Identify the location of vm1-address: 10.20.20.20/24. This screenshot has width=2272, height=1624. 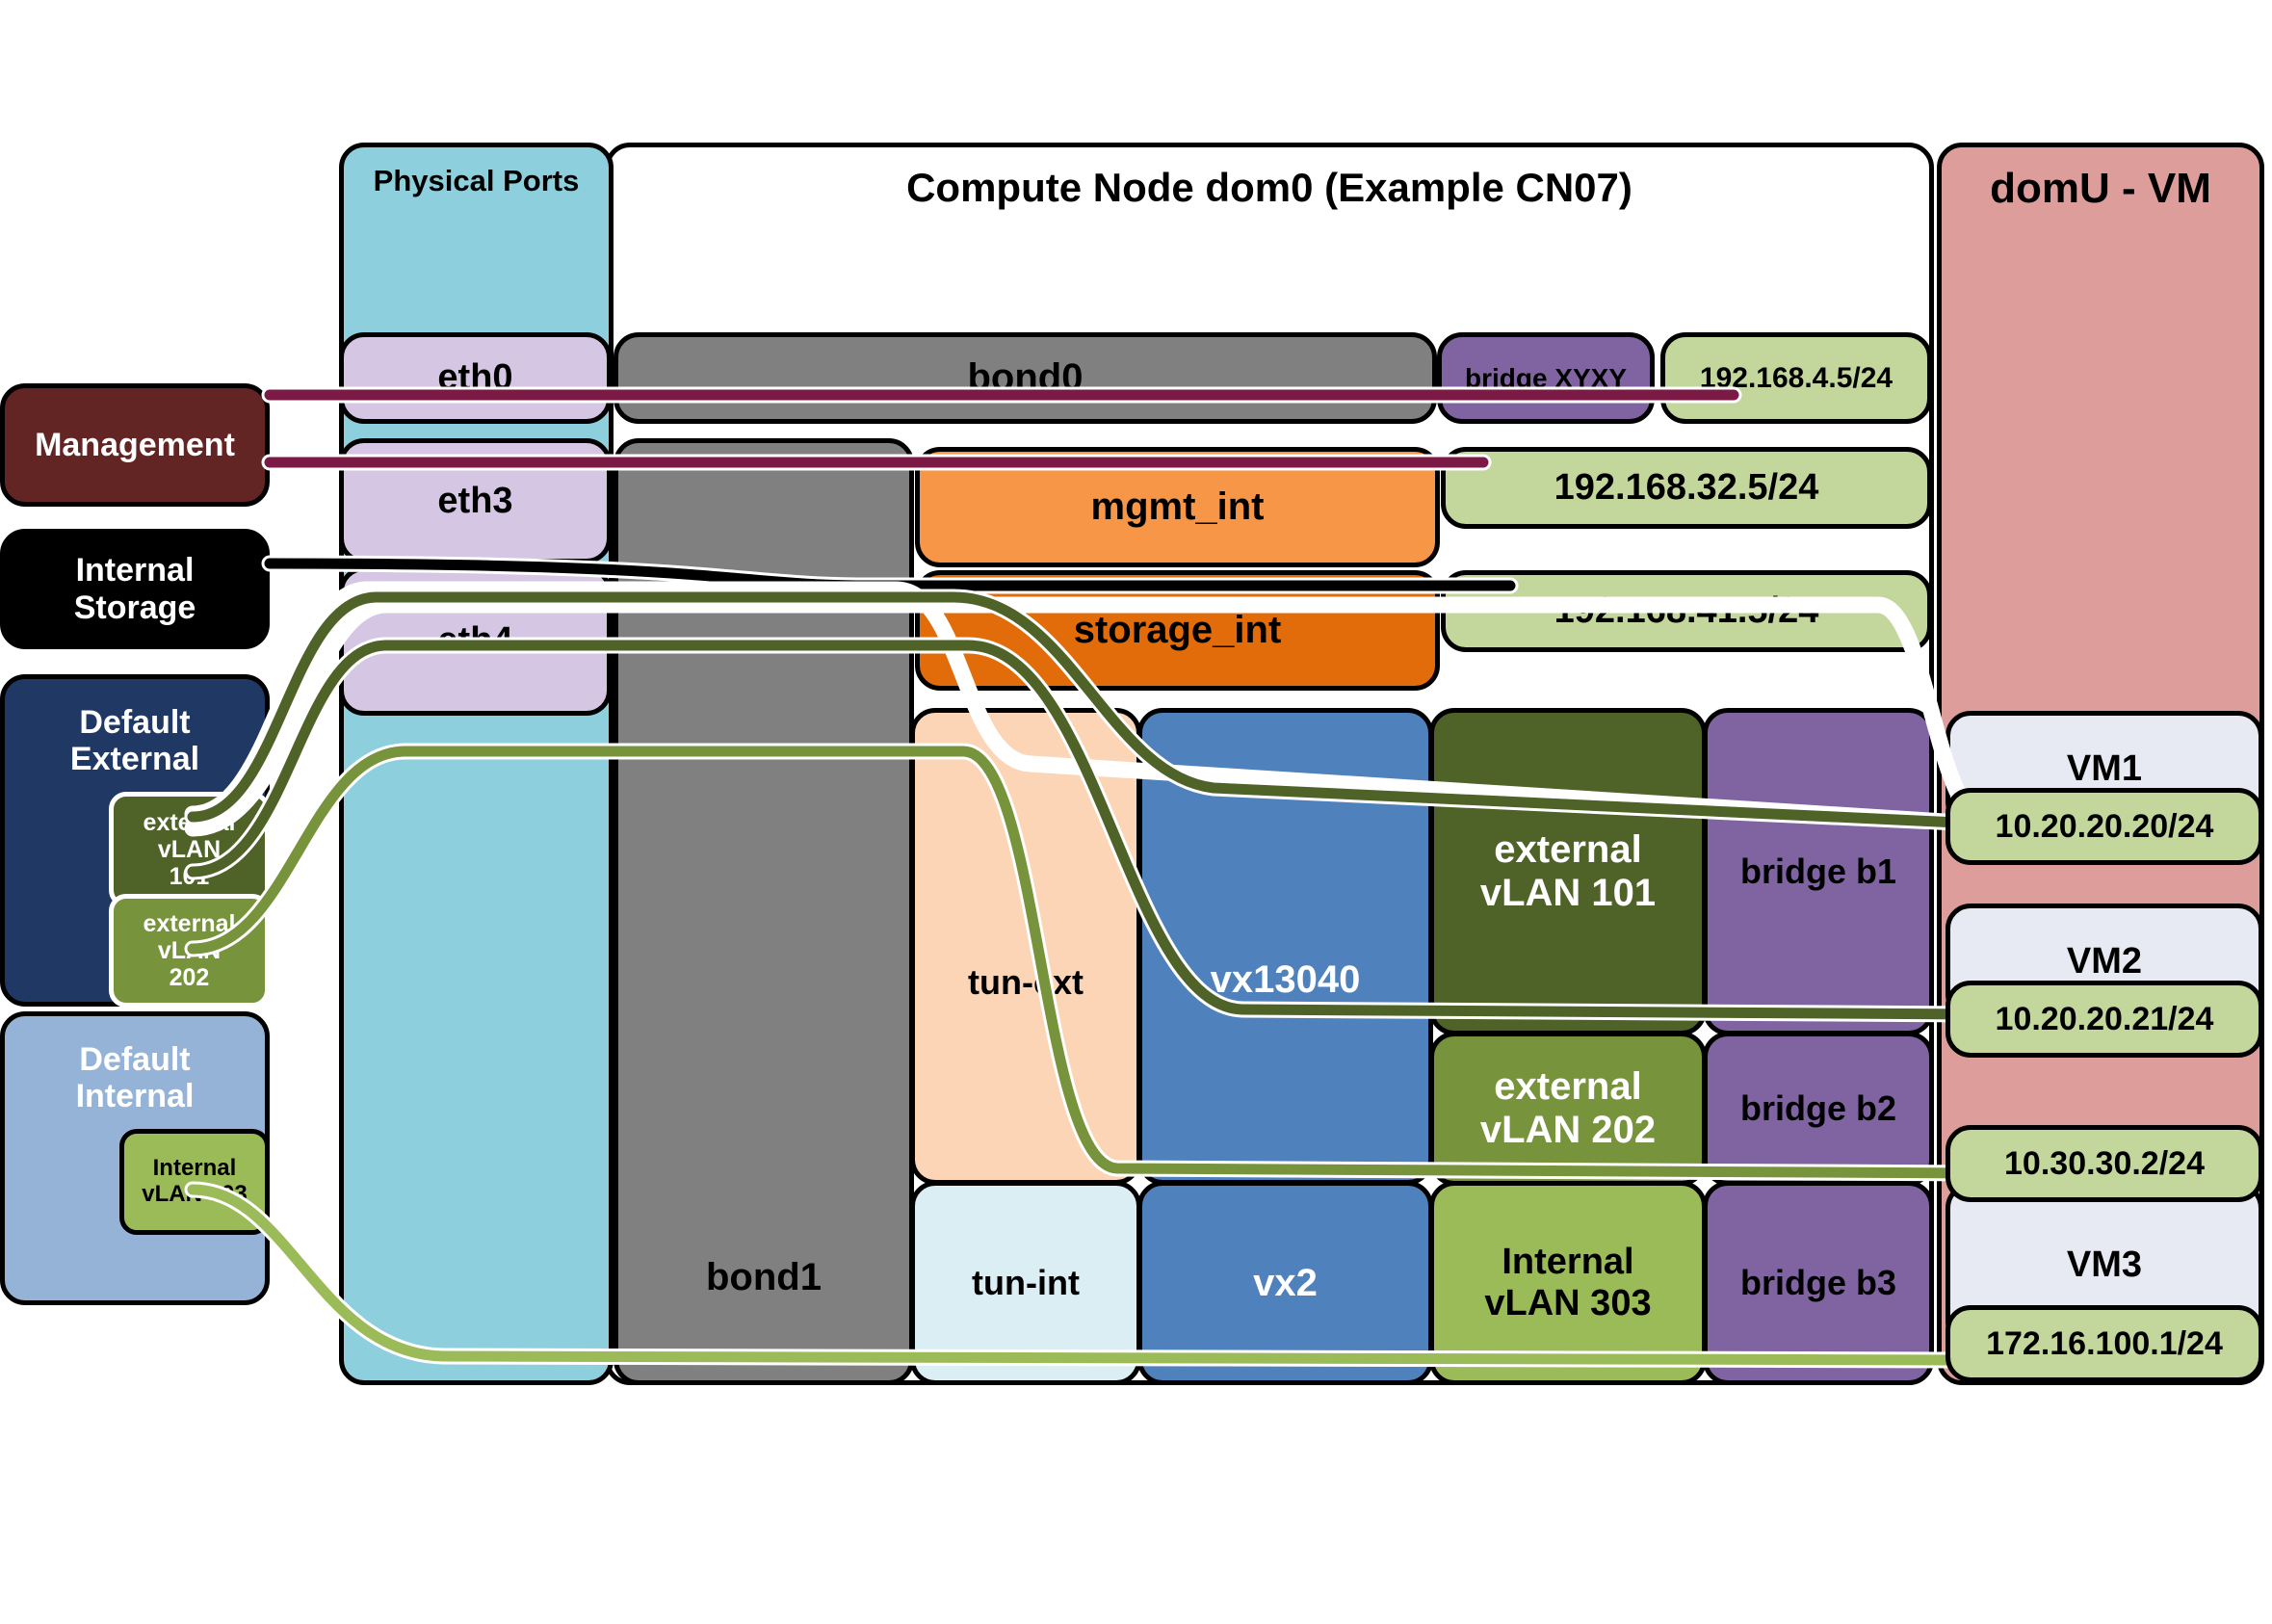
(2104, 826).